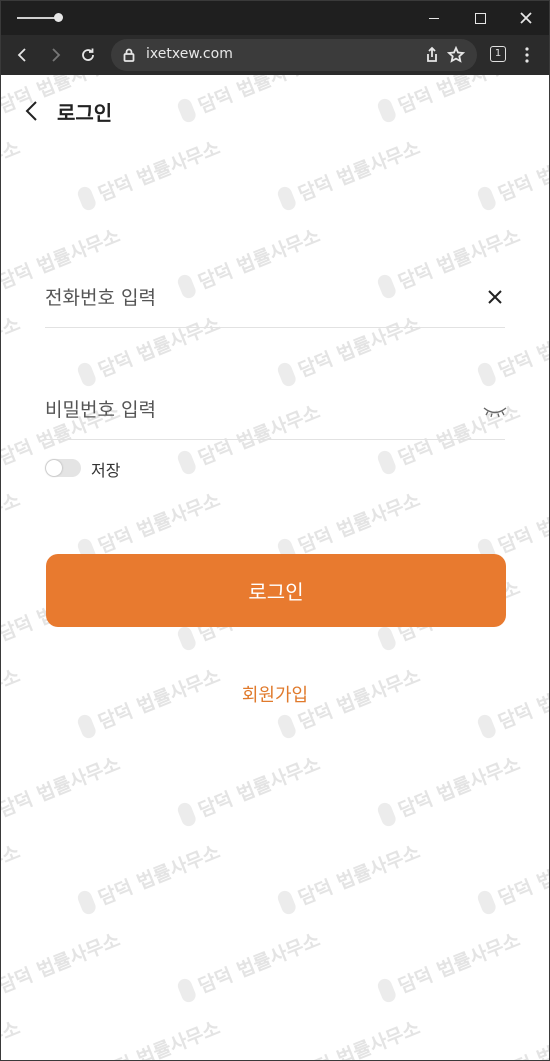 The height and width of the screenshot is (1061, 550). Describe the element at coordinates (275, 111) in the screenshot. I see `page-header: 로그인` at that location.